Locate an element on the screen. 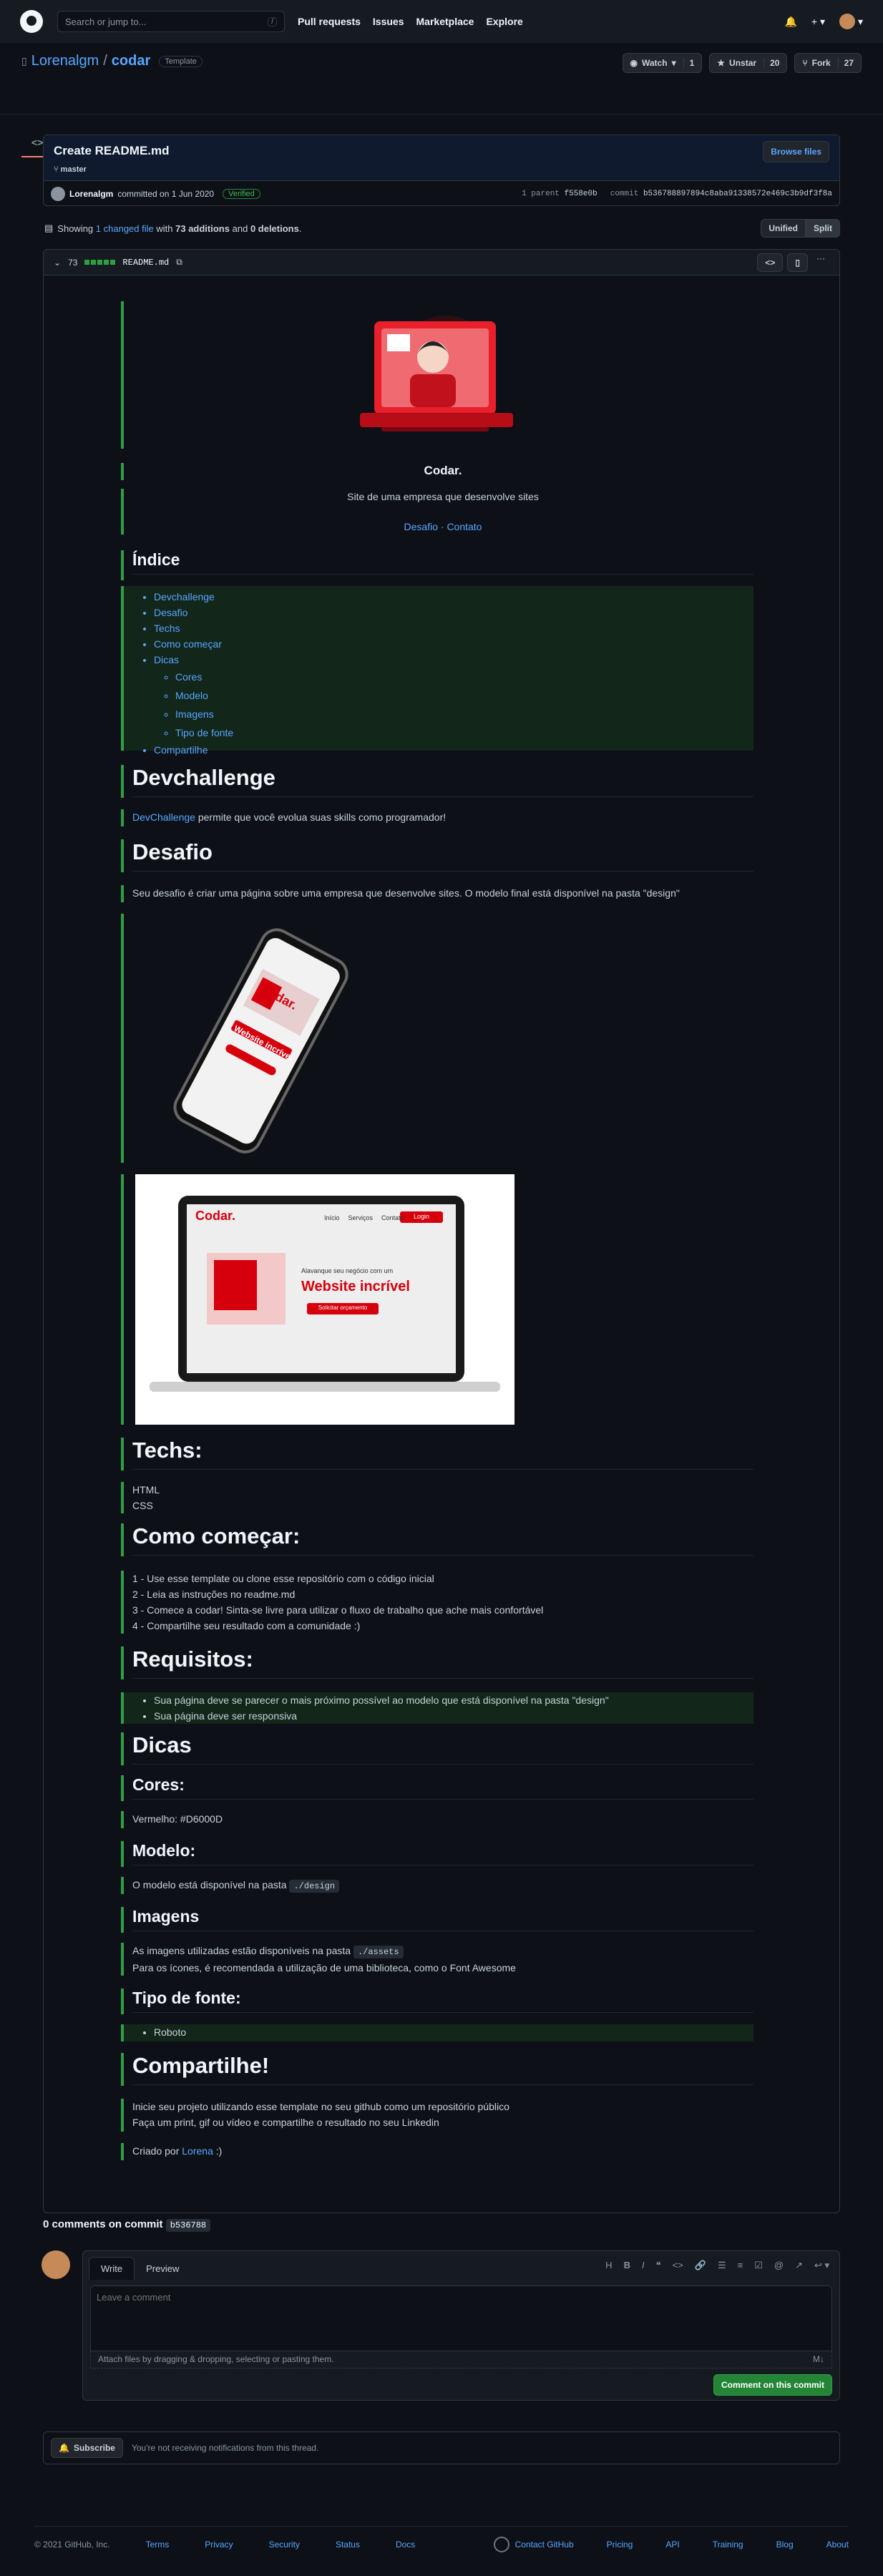  devchallenge-link: DevChallenge is located at coordinates (164, 817).